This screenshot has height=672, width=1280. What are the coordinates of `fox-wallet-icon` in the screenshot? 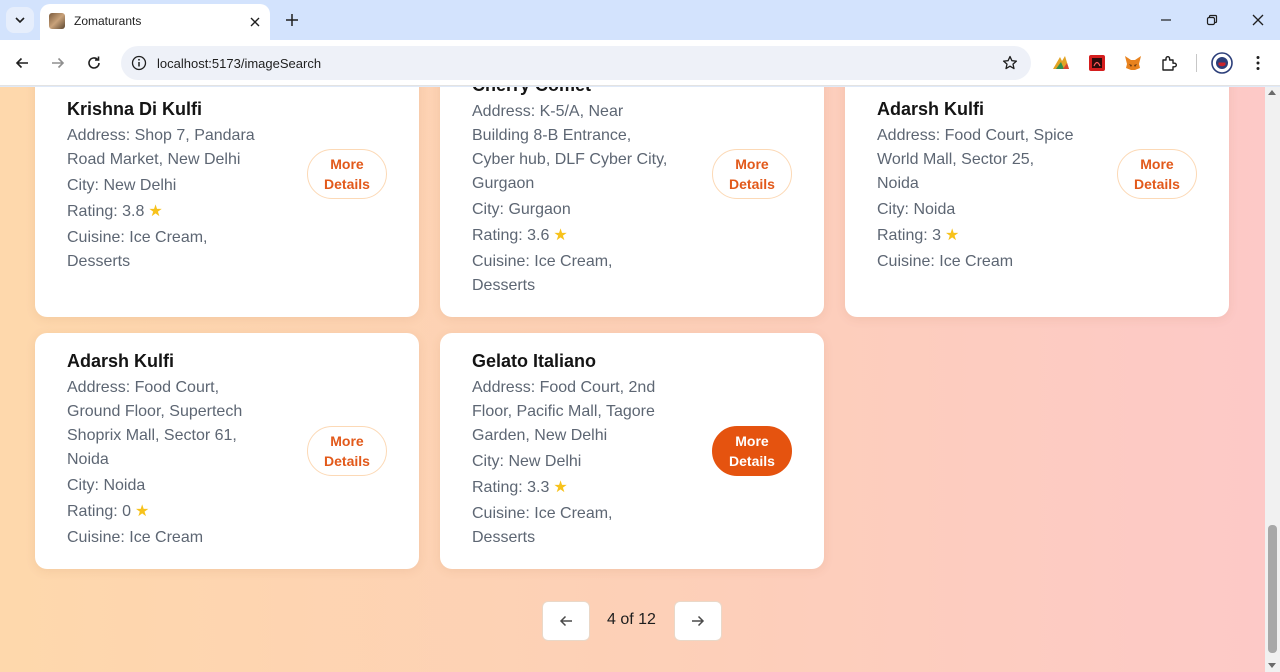 It's located at (1133, 63).